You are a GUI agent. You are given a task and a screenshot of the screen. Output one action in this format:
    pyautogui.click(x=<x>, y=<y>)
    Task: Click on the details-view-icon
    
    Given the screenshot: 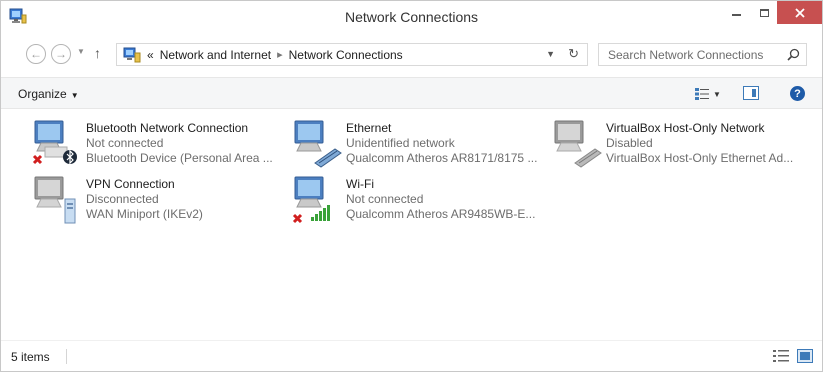 What is the action you would take?
    pyautogui.click(x=781, y=356)
    